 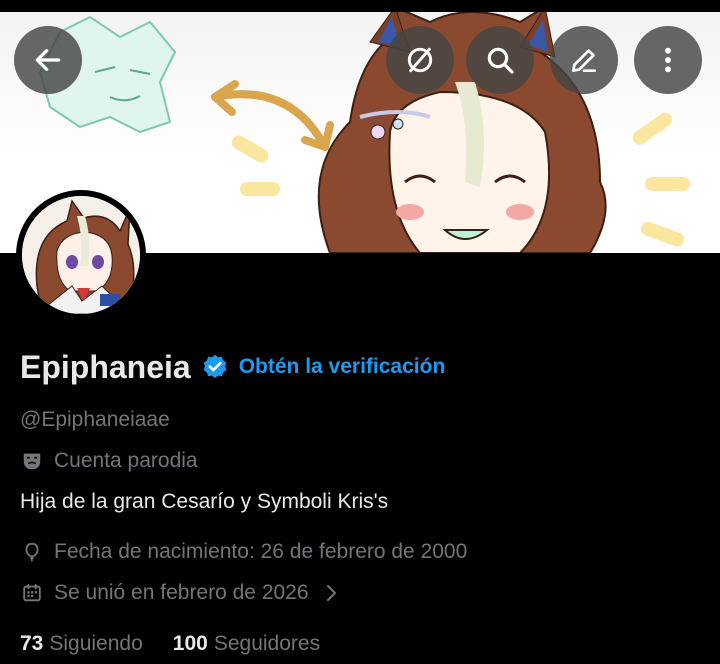 I want to click on parody-label-text: Cuenta parodia, so click(x=126, y=460).